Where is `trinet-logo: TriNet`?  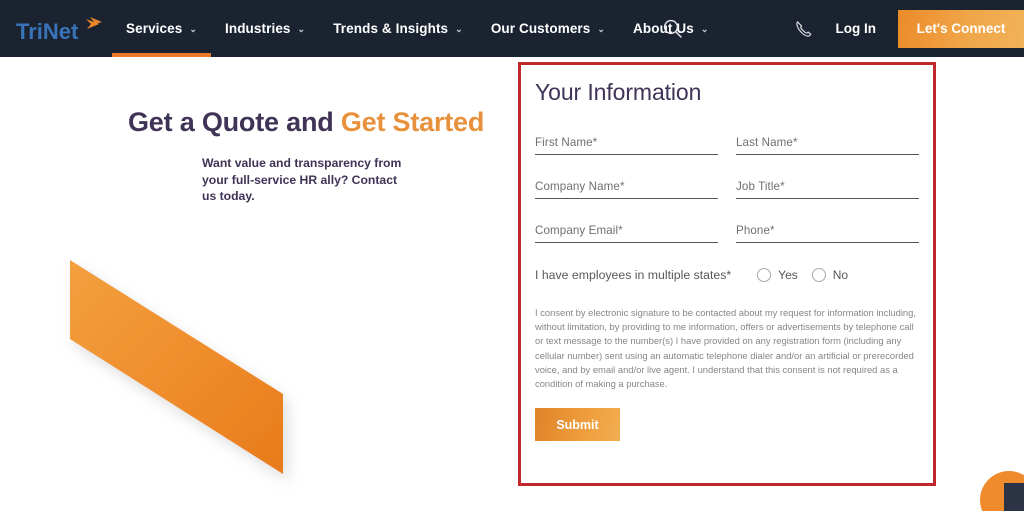
trinet-logo: TriNet is located at coordinates (64, 30).